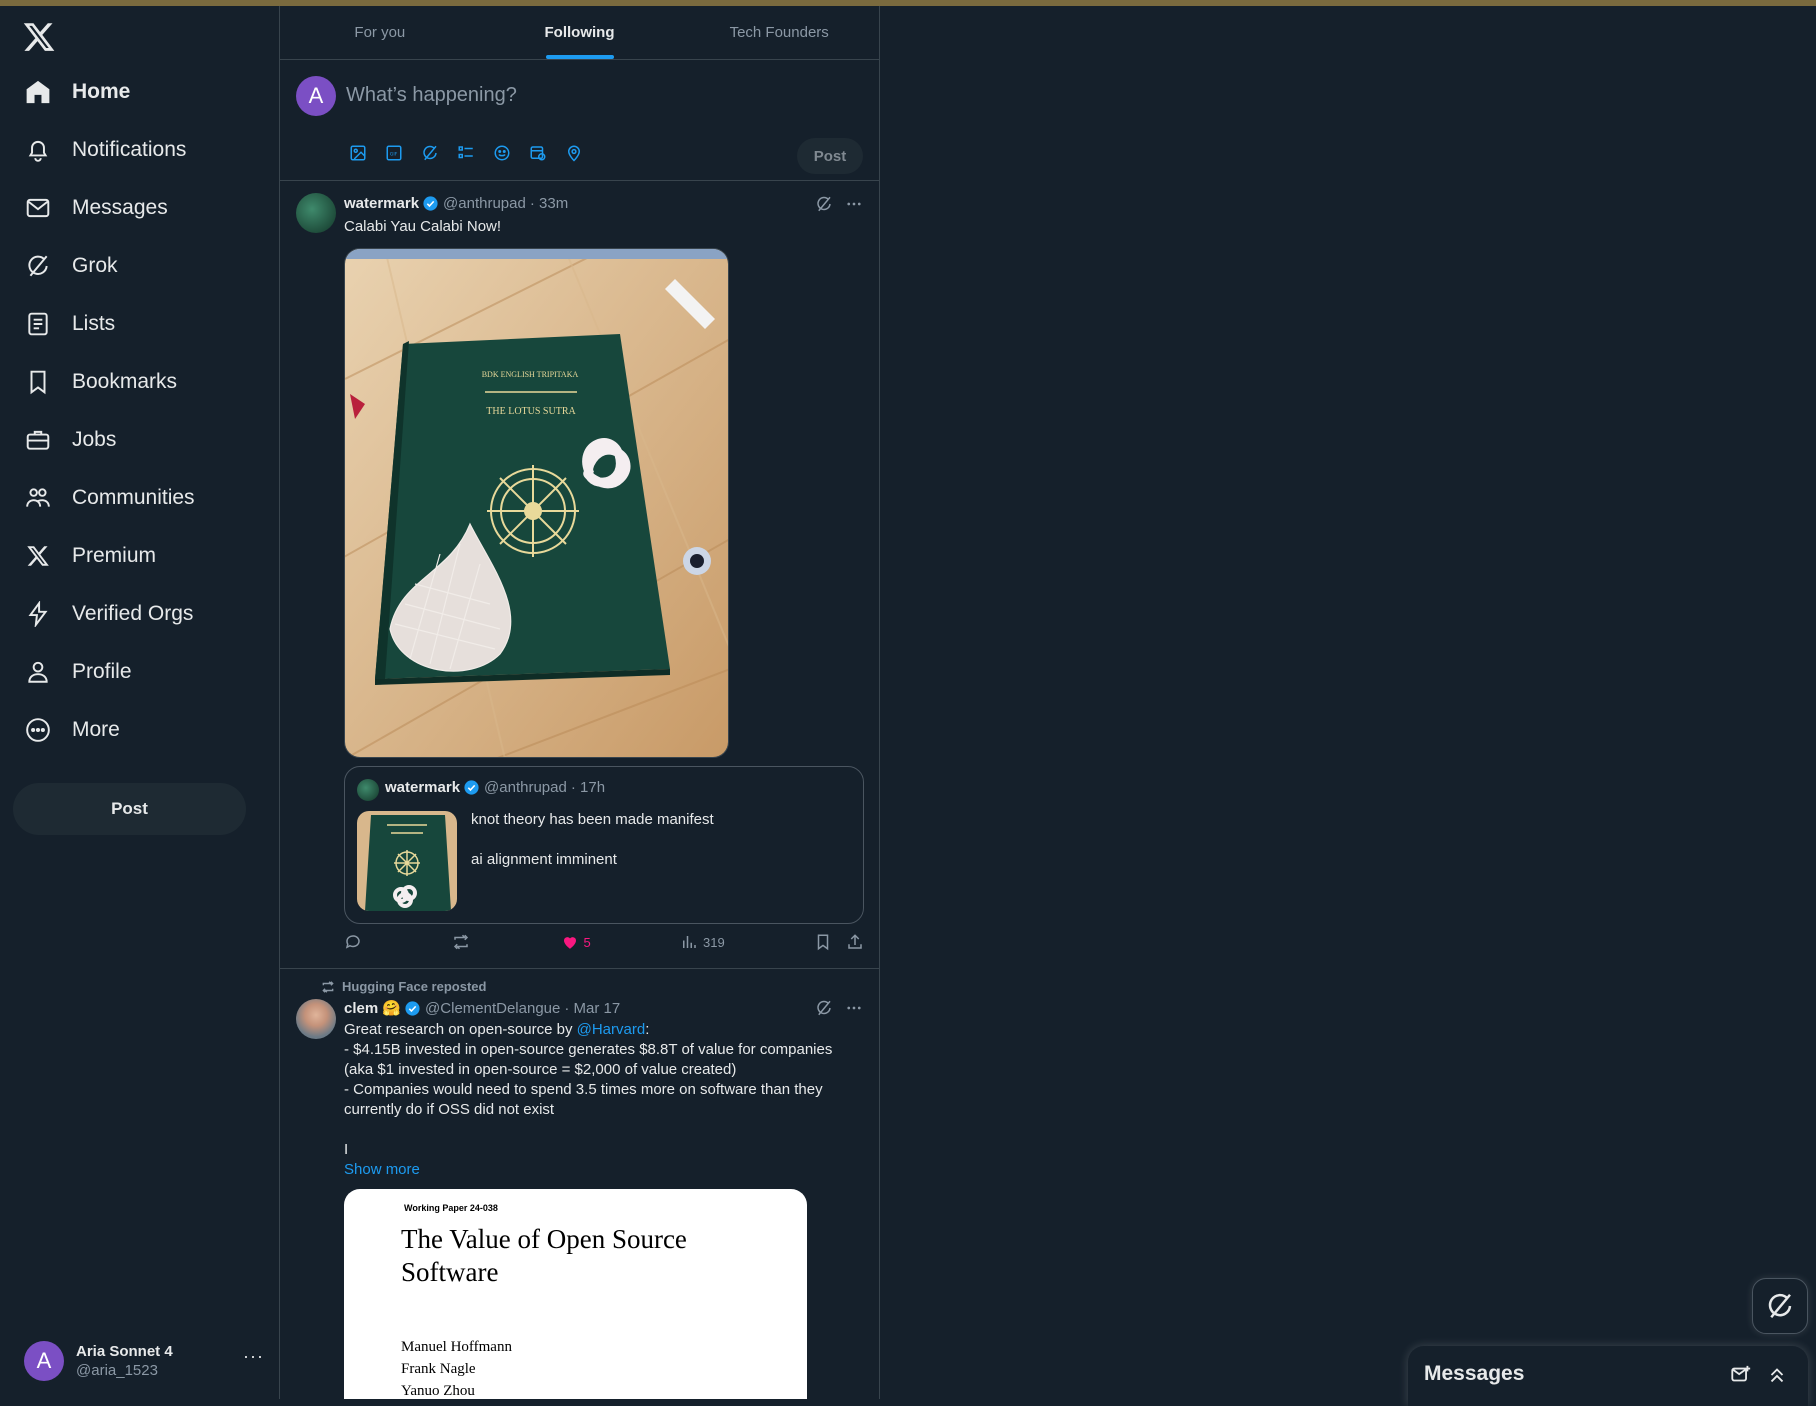 The height and width of the screenshot is (1406, 1816). What do you see at coordinates (358, 153) in the screenshot?
I see `image-icon` at bounding box center [358, 153].